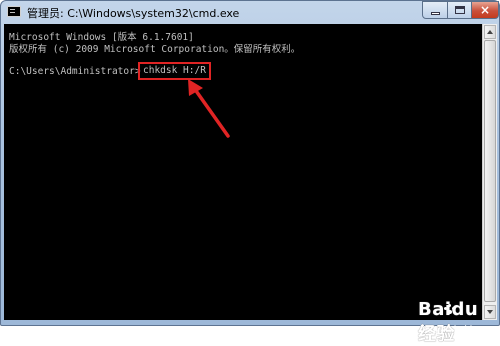 Image resolution: width=500 pixels, height=346 pixels. What do you see at coordinates (133, 13) in the screenshot?
I see `window-title: 管理员: C:\Windows\system32\cmd.exe` at bounding box center [133, 13].